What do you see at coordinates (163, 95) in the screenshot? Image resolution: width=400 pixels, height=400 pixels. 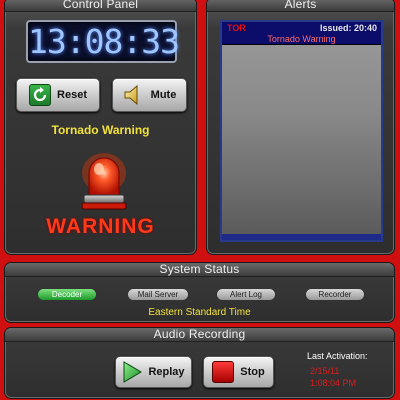 I see `mute-label: Mute` at bounding box center [163, 95].